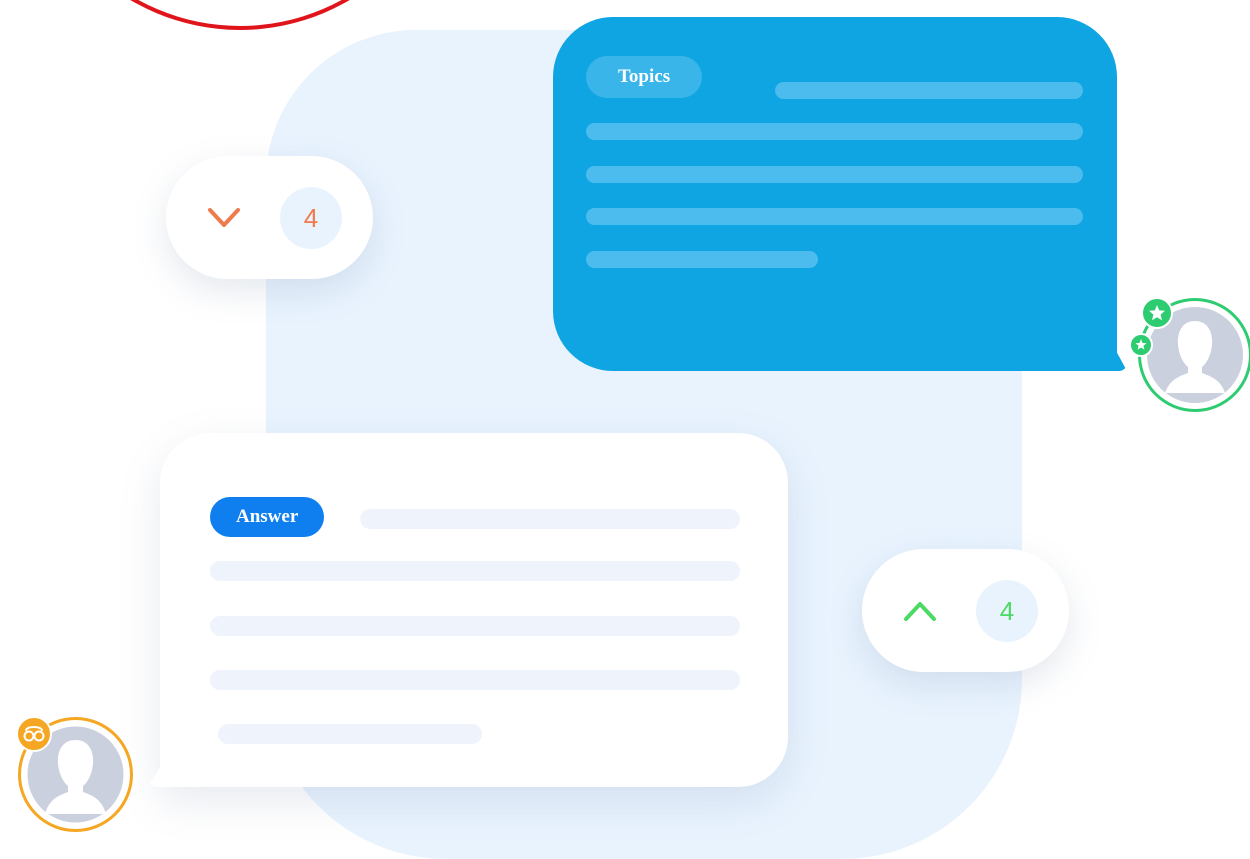 Image resolution: width=1250 pixels, height=859 pixels. What do you see at coordinates (267, 517) in the screenshot?
I see `answer-tag: Answer` at bounding box center [267, 517].